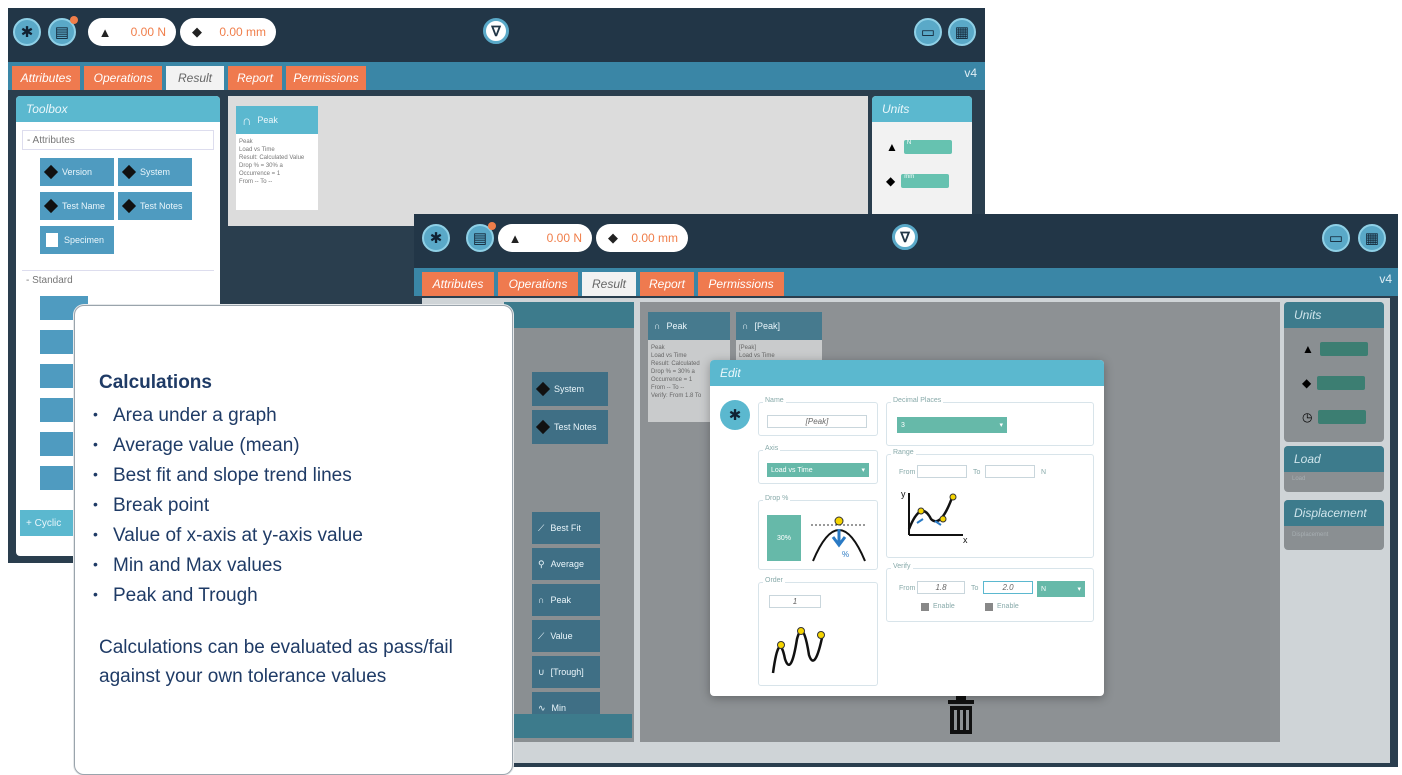 This screenshot has height=775, width=1402. What do you see at coordinates (925, 181) in the screenshot?
I see `displacement-unit-select: mm` at bounding box center [925, 181].